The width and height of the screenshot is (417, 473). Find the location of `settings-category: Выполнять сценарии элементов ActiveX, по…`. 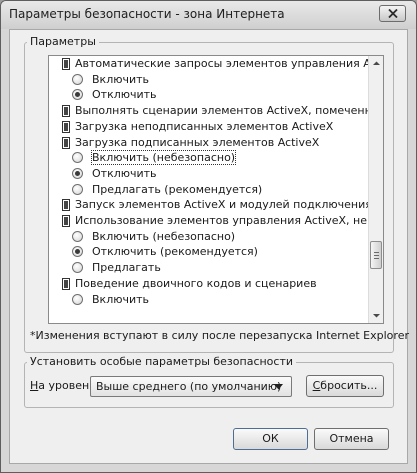

settings-category: Выполнять сценарии элементов ActiveX, по… is located at coordinates (208, 111).